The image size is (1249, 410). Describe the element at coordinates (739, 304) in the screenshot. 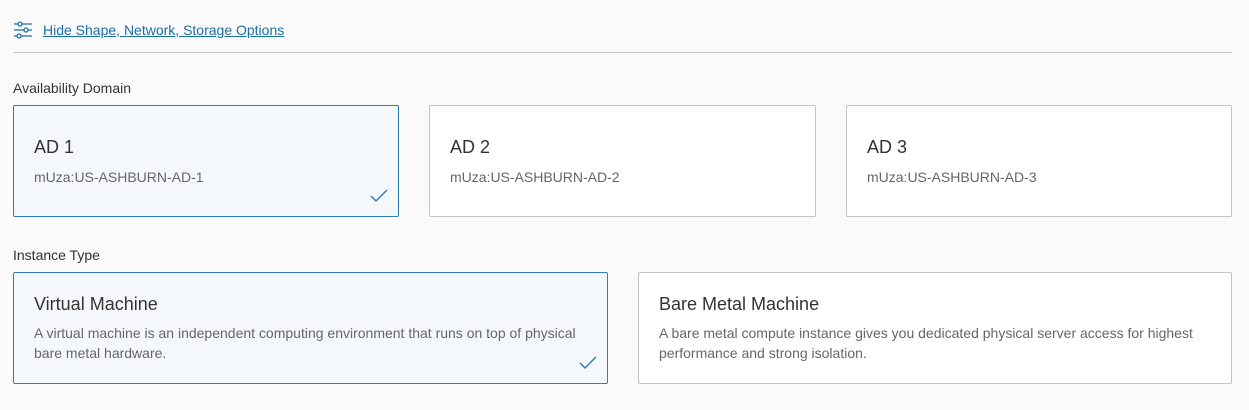

I see `instance-type-title: Bare Metal Machine` at that location.